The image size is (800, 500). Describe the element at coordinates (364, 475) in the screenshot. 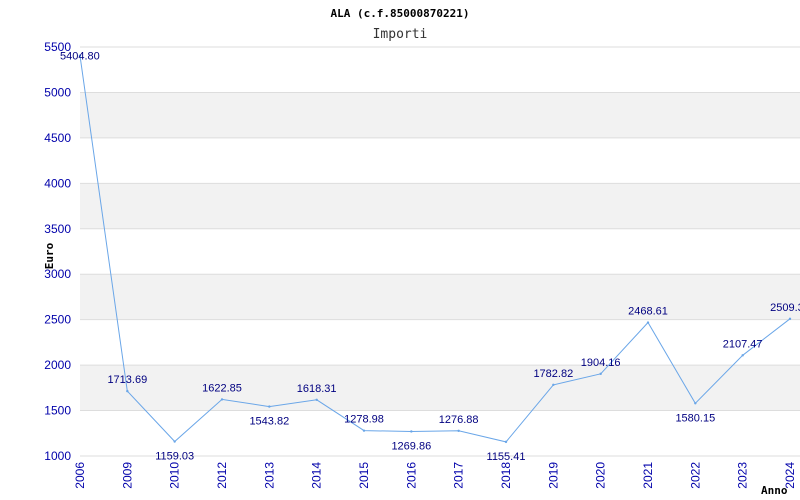

I see `x-tick-label: 2015` at that location.